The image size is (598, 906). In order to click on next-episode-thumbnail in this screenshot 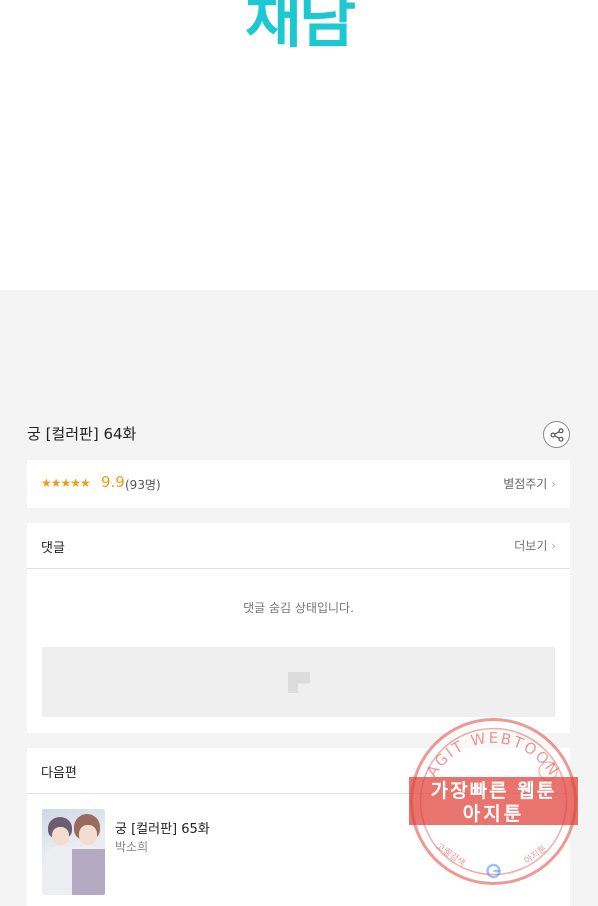, I will do `click(73, 852)`.